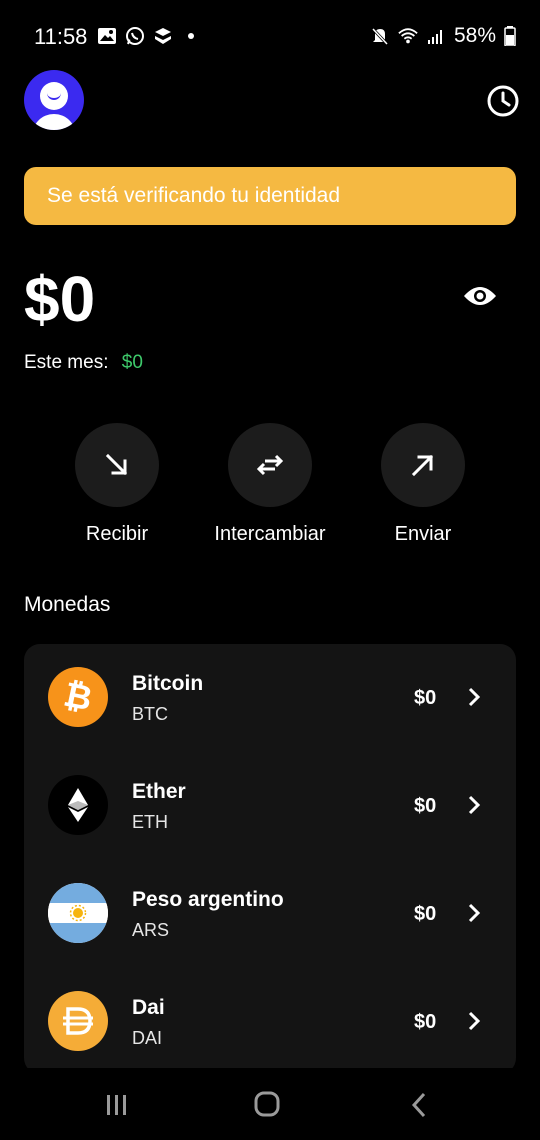 Image resolution: width=540 pixels, height=1140 pixels. Describe the element at coordinates (208, 899) in the screenshot. I see `coin-name: Peso argentino` at that location.